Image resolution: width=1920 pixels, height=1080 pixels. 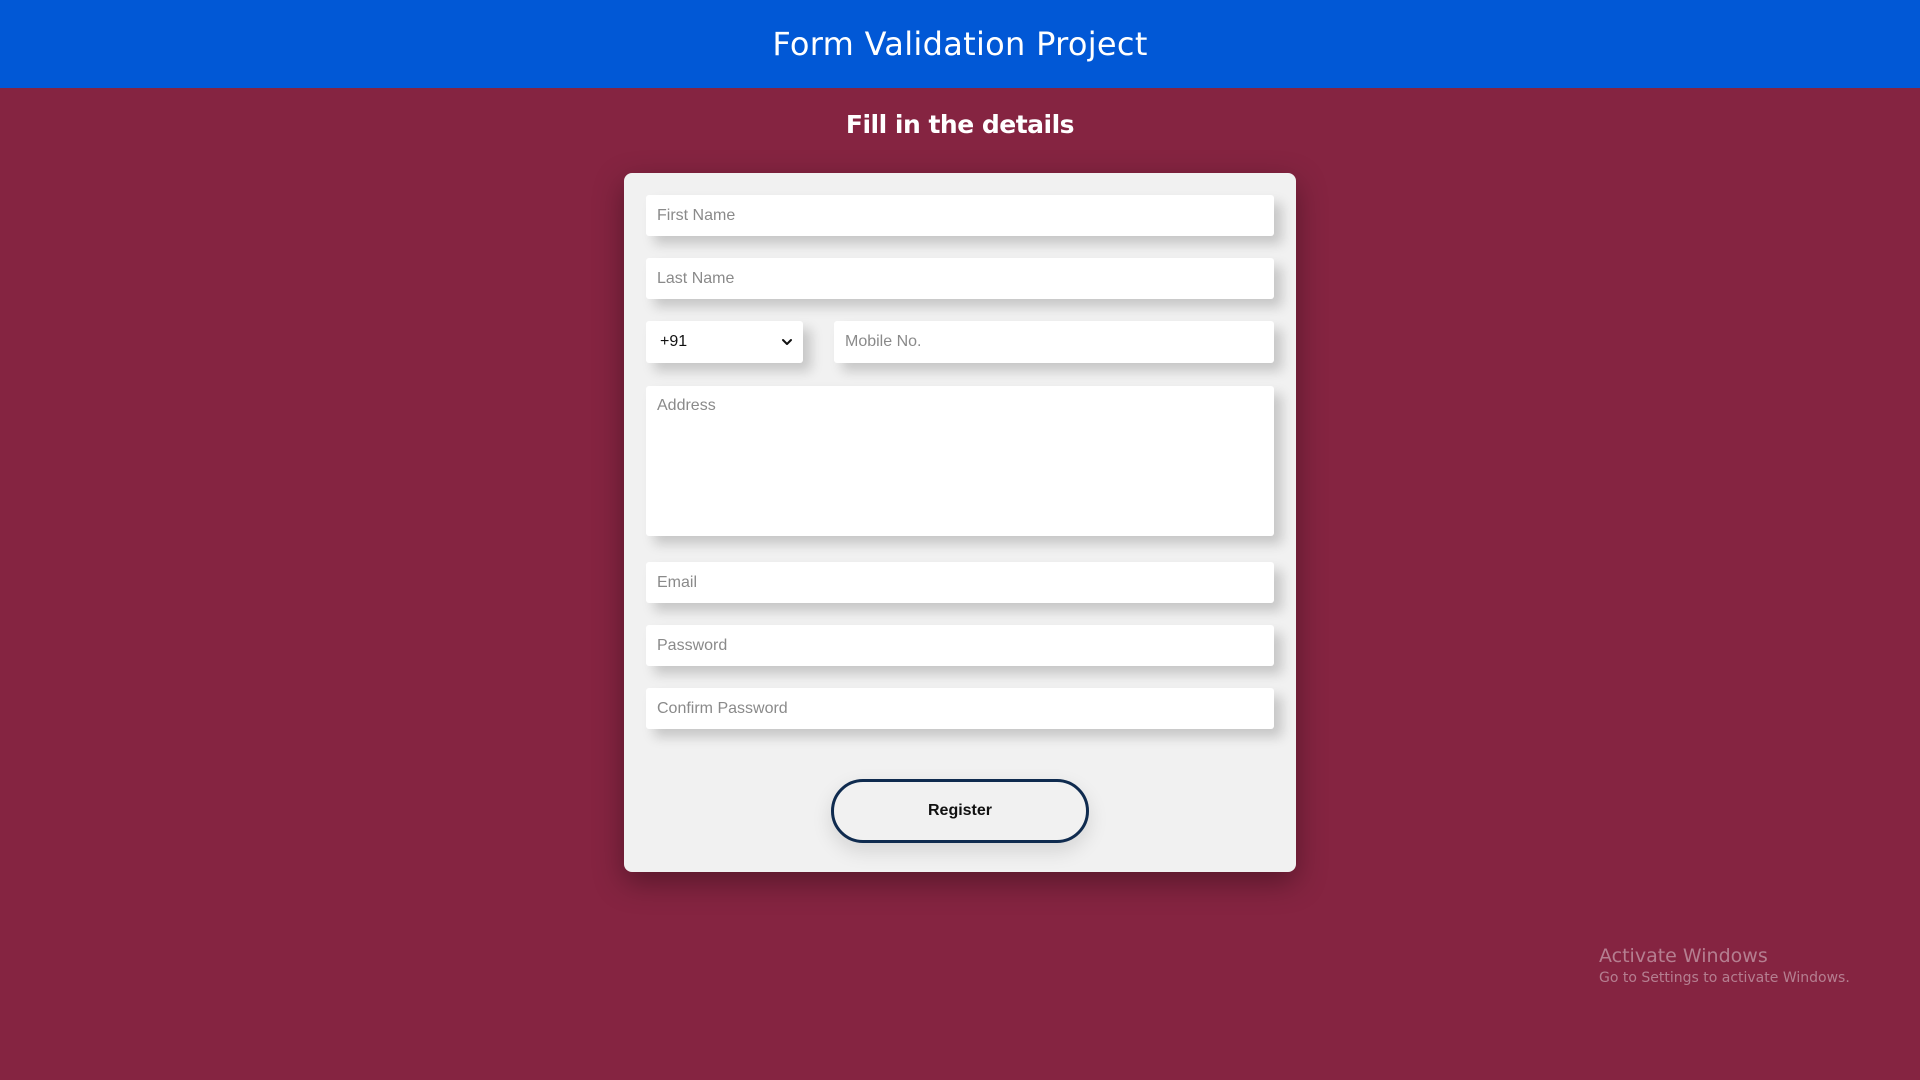 I want to click on password-input, so click(x=960, y=645).